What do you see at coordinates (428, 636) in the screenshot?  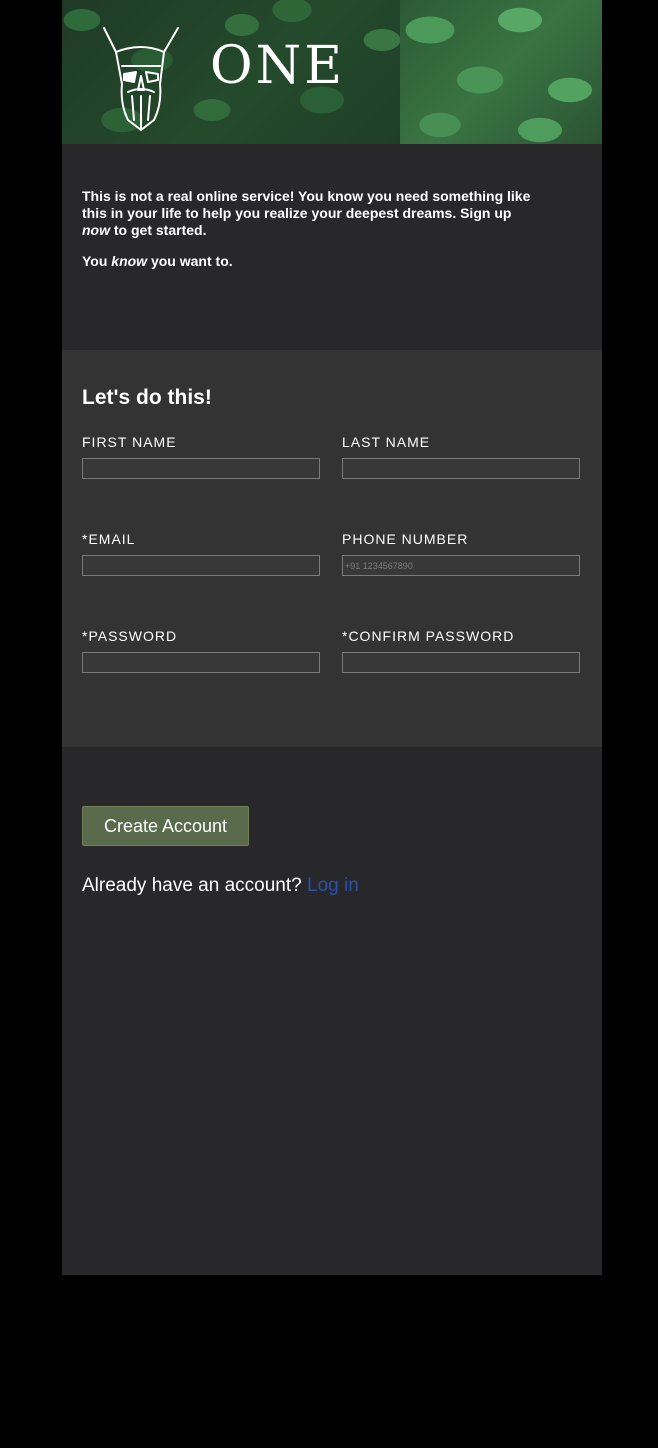 I see `confirm-password-label: *CONFIRM PASSWORD` at bounding box center [428, 636].